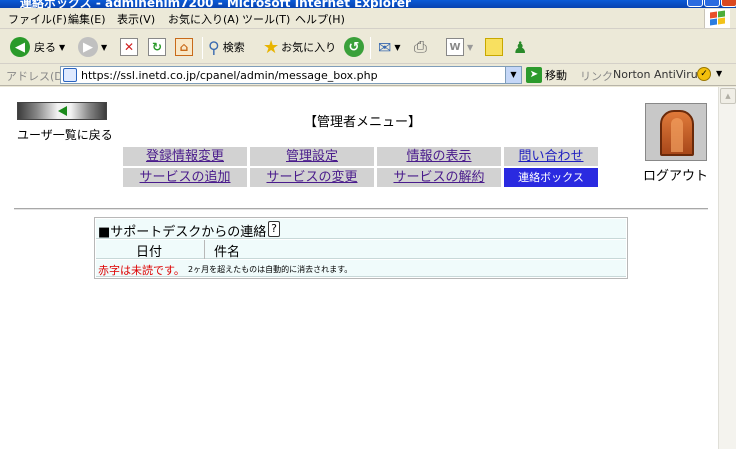 The image size is (736, 449). What do you see at coordinates (385, 47) in the screenshot?
I see `mail-icon: ✉` at bounding box center [385, 47].